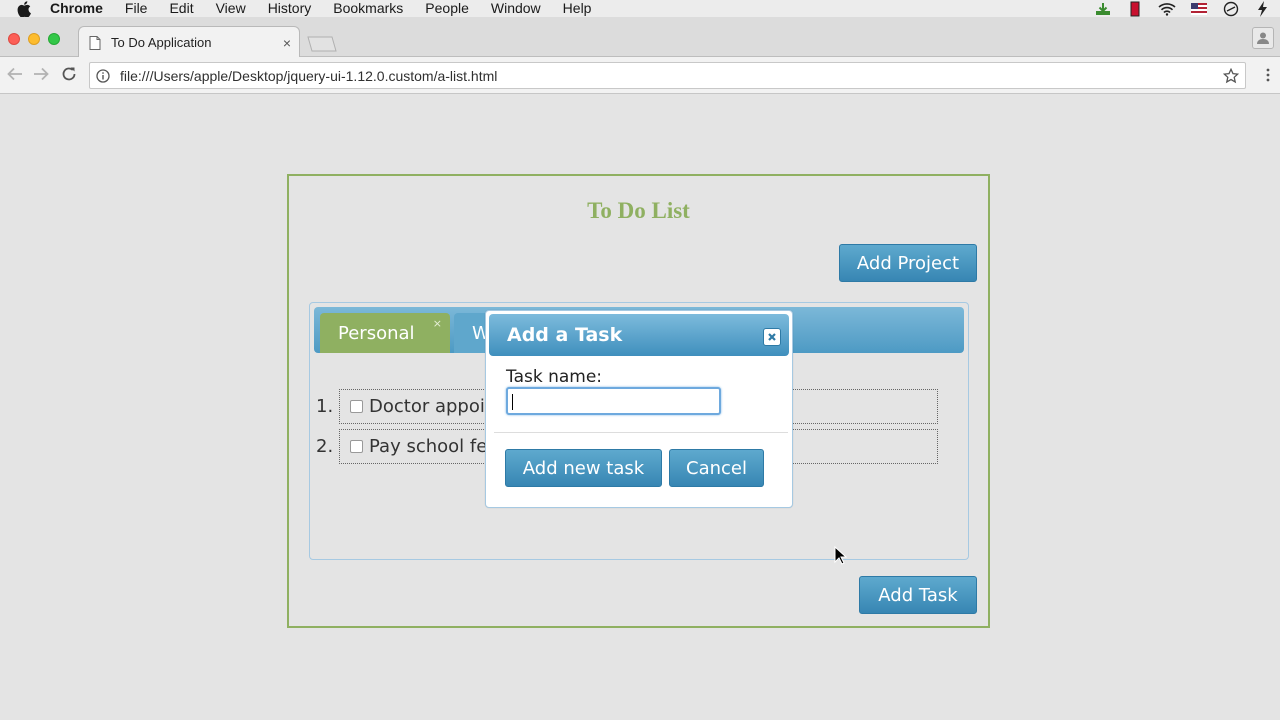  I want to click on profile-icon, so click(1263, 38).